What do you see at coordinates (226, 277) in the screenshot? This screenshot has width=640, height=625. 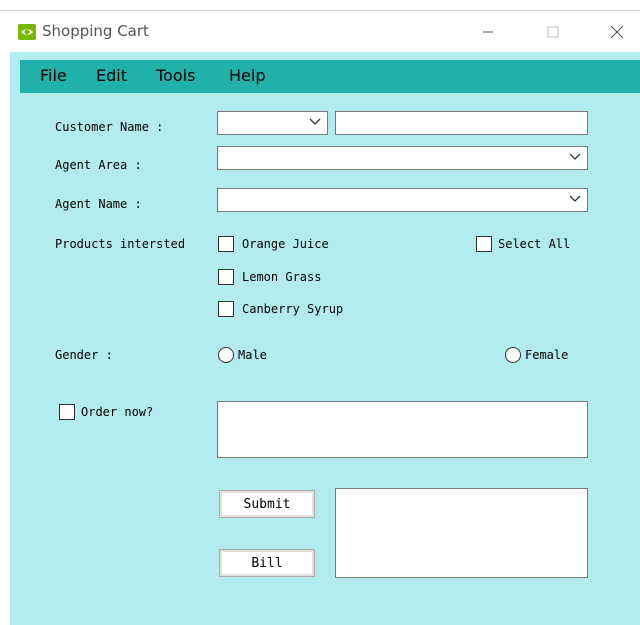 I see `lemon-grass-checkbox` at bounding box center [226, 277].